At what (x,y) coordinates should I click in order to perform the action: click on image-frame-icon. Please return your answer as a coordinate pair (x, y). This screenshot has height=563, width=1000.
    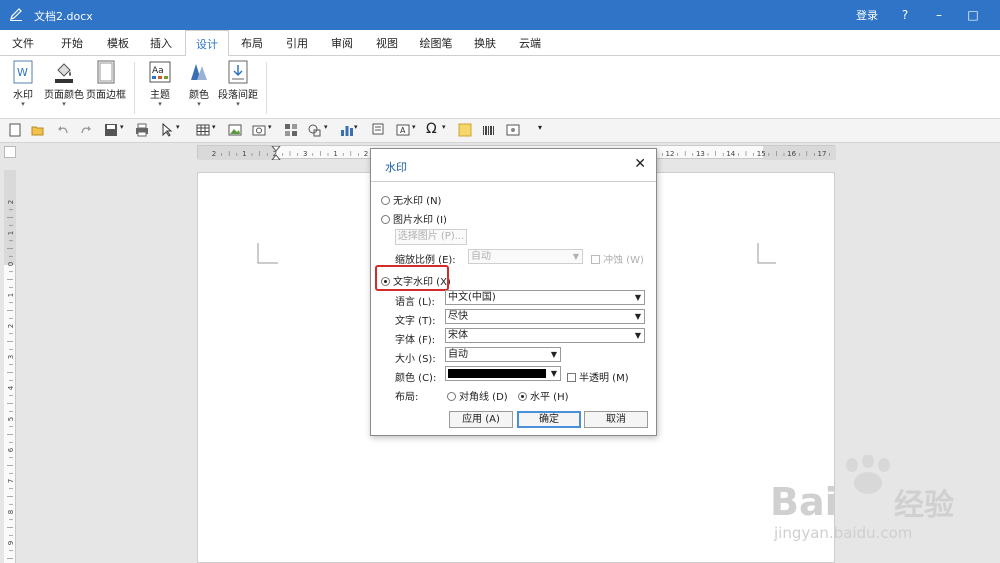
    Looking at the image, I should click on (513, 130).